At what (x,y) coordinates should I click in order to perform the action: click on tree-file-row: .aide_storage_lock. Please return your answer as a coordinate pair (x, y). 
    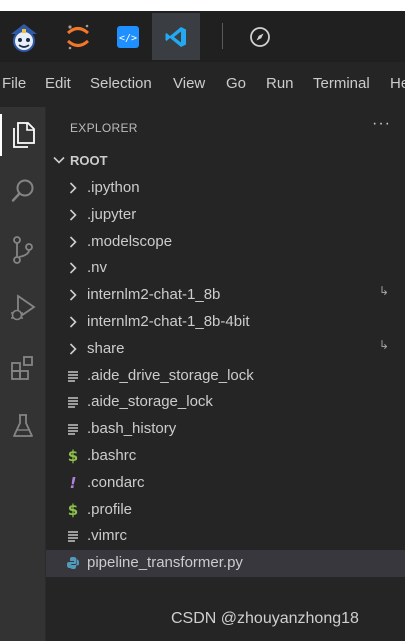
    Looking at the image, I should click on (225, 402).